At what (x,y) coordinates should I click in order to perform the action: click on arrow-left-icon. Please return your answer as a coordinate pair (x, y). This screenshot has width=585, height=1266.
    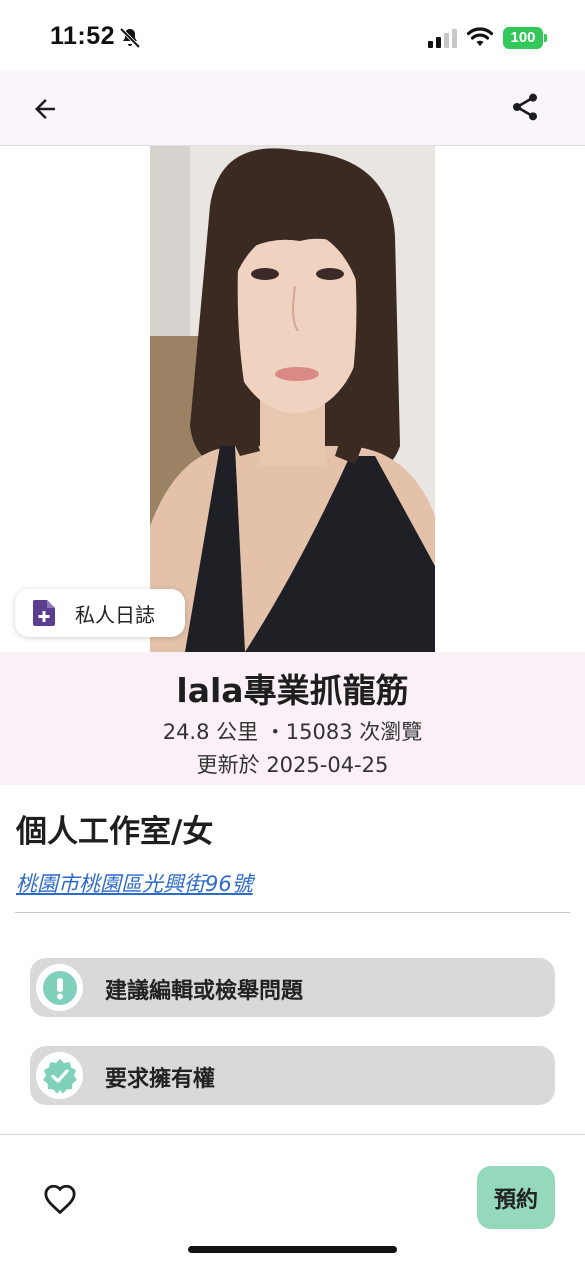
    Looking at the image, I should click on (45, 109).